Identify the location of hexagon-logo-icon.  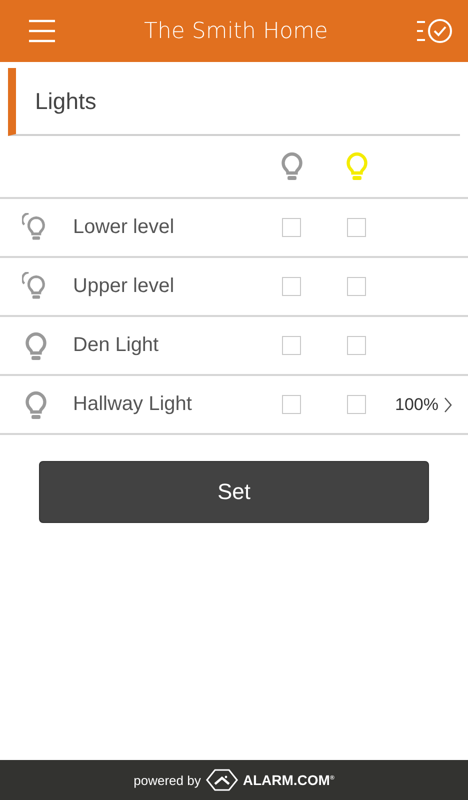
(221, 780).